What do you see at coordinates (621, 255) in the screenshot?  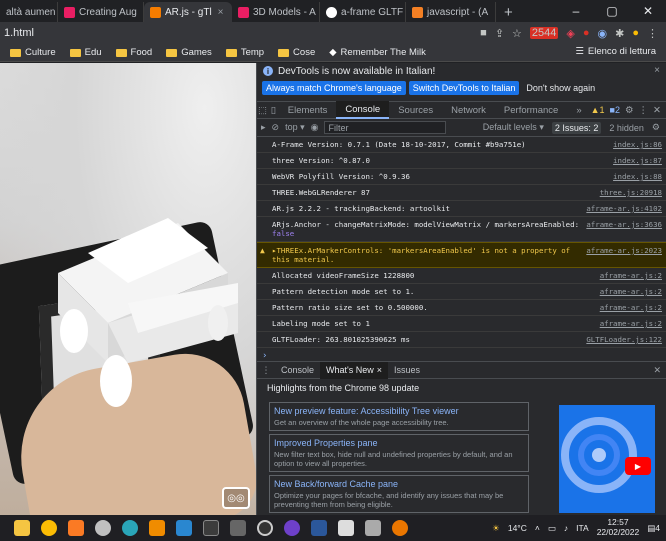 I see `log-source-link: aframe-ar.js:2023` at bounding box center [621, 255].